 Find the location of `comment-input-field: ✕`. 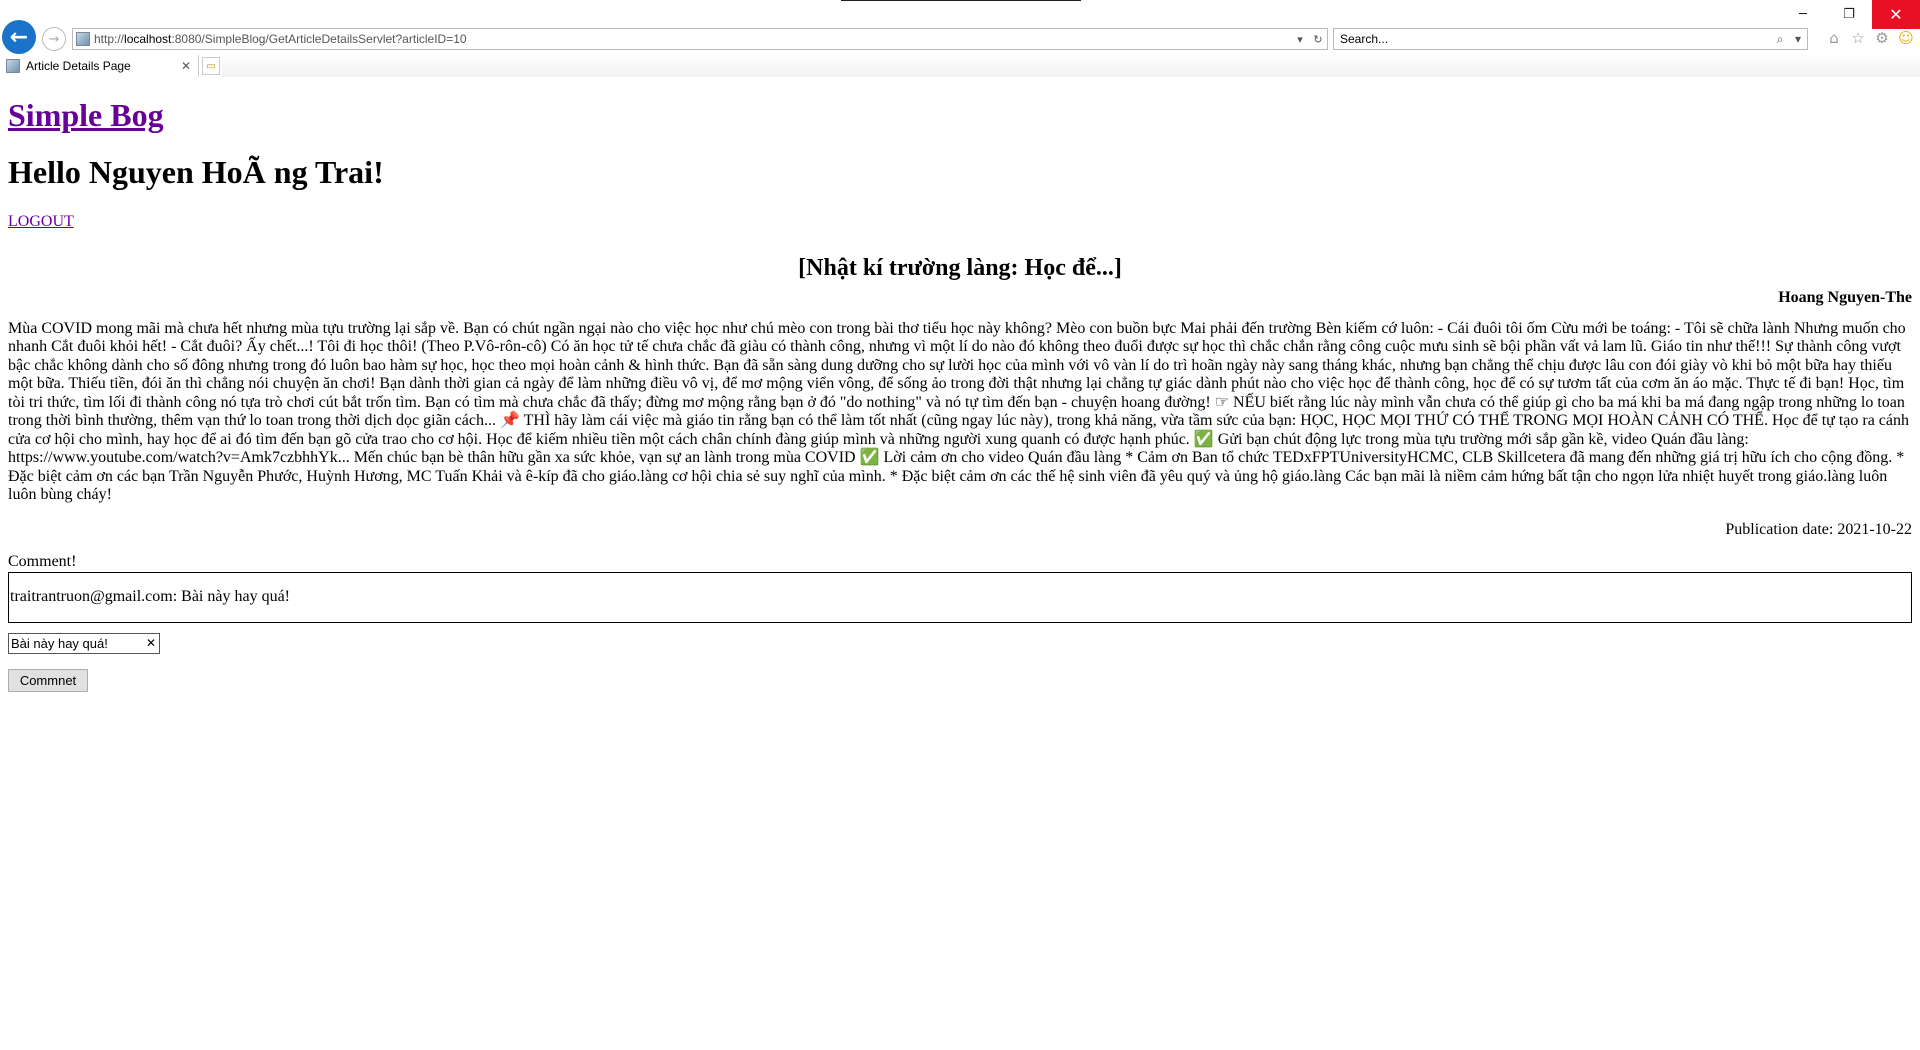

comment-input-field: ✕ is located at coordinates (84, 643).